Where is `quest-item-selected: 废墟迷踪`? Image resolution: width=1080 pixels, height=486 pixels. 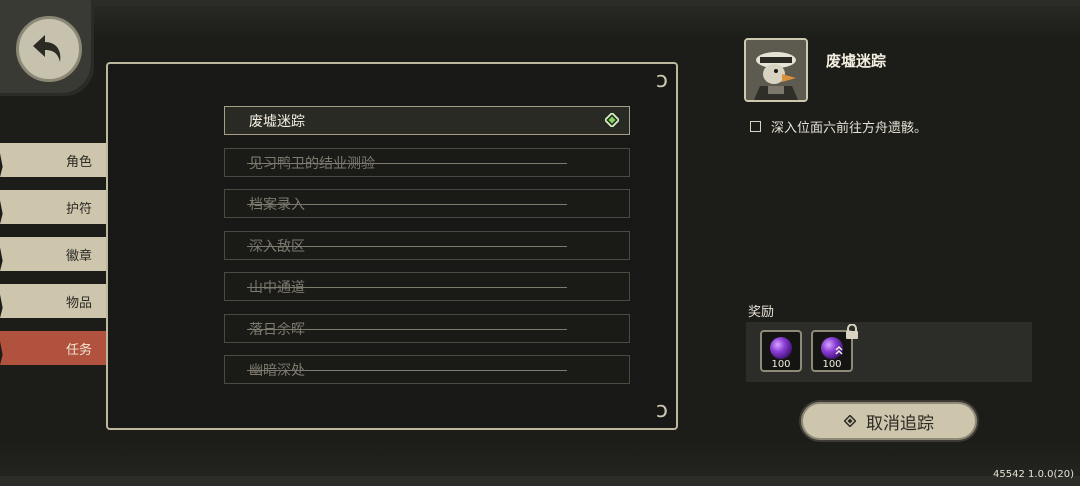
quest-item-selected: 废墟迷踪 is located at coordinates (427, 120).